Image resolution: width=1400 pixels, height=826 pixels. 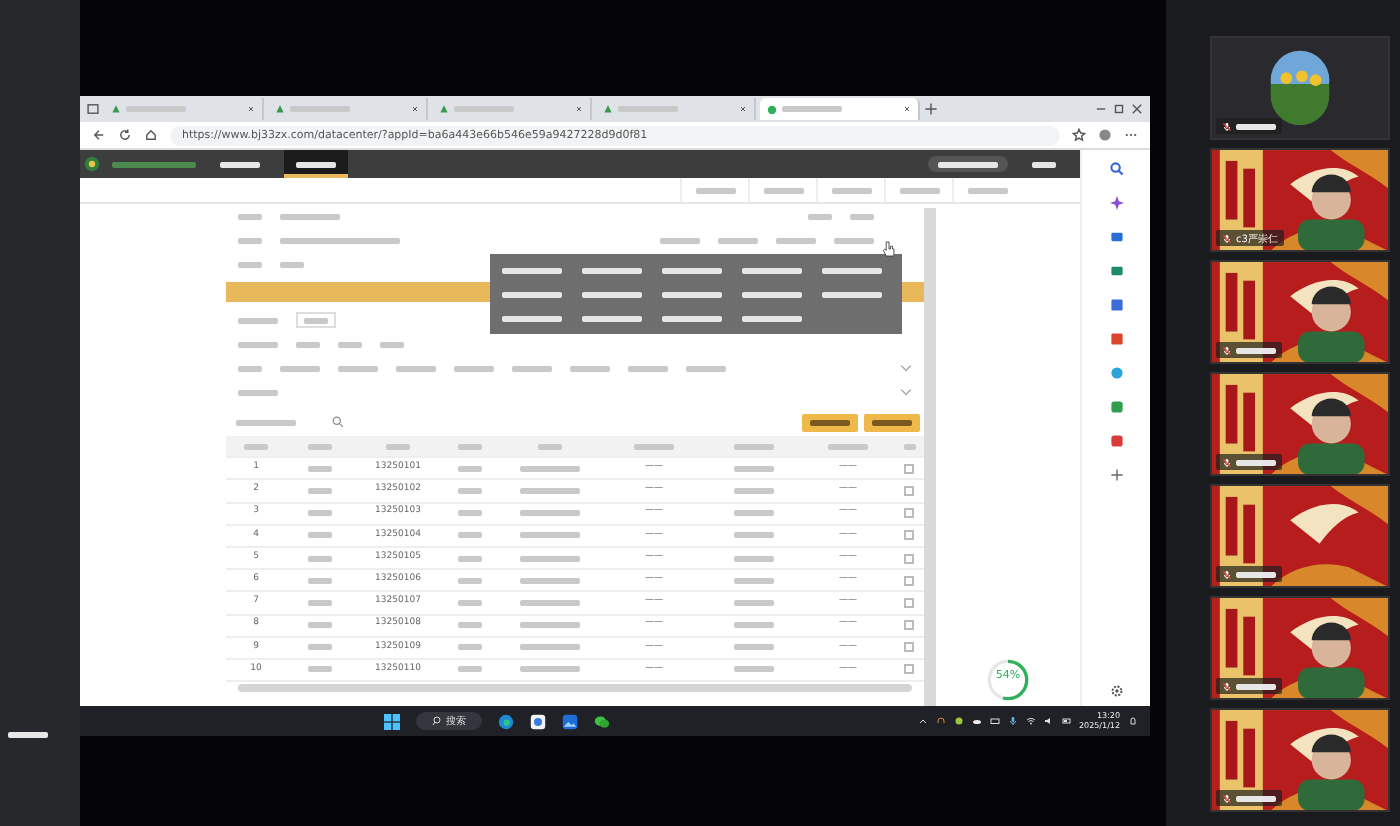 What do you see at coordinates (892, 422) in the screenshot?
I see `export-button` at bounding box center [892, 422].